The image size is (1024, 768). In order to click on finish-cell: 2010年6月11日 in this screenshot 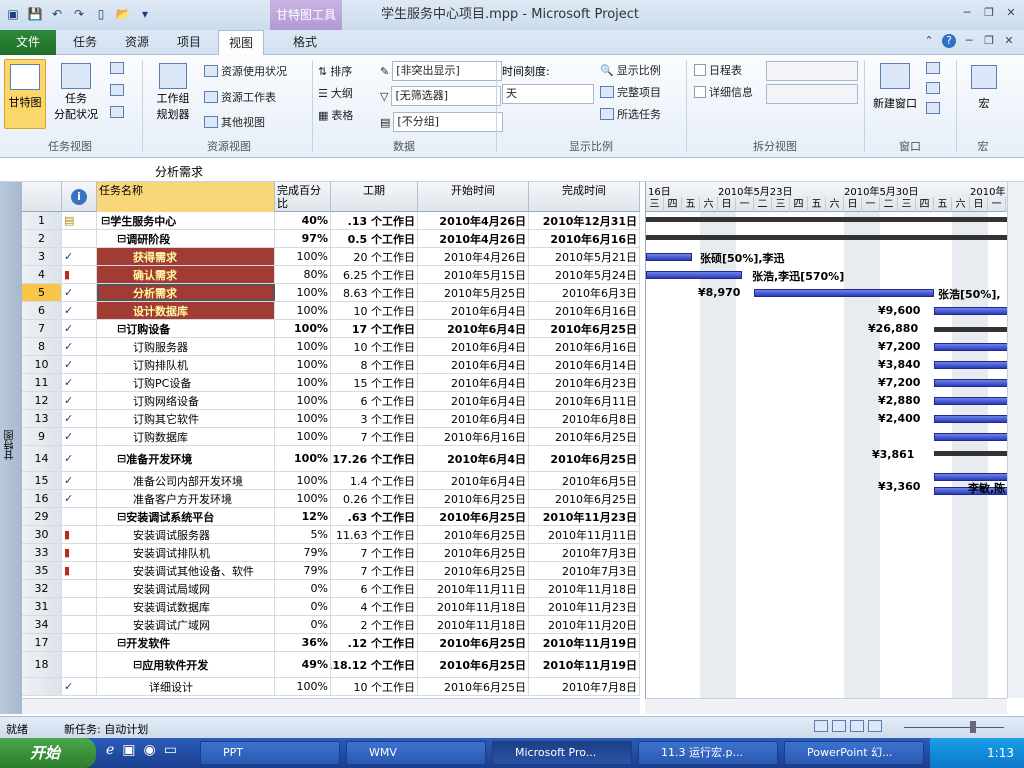, I will do `click(584, 400)`.